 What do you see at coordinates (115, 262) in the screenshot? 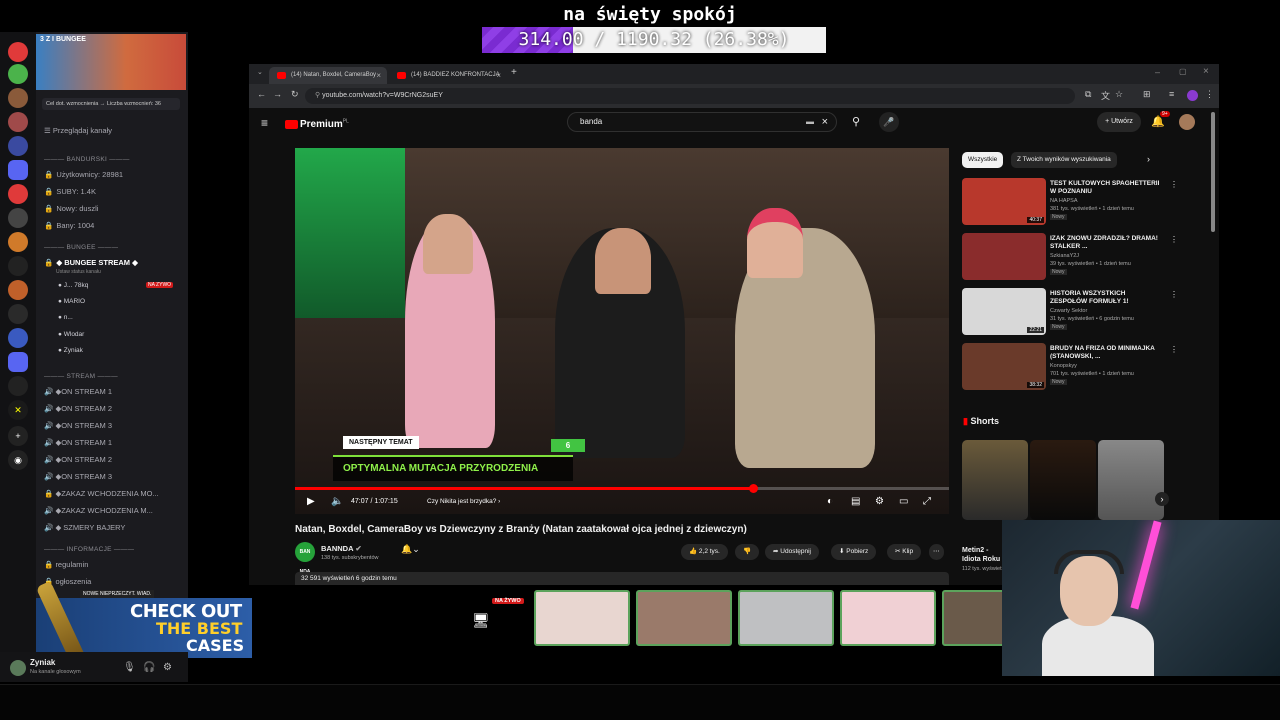
I see `channel-bungee-stream: 🔒 ◆ BUNGEE STREAM ◆` at bounding box center [115, 262].